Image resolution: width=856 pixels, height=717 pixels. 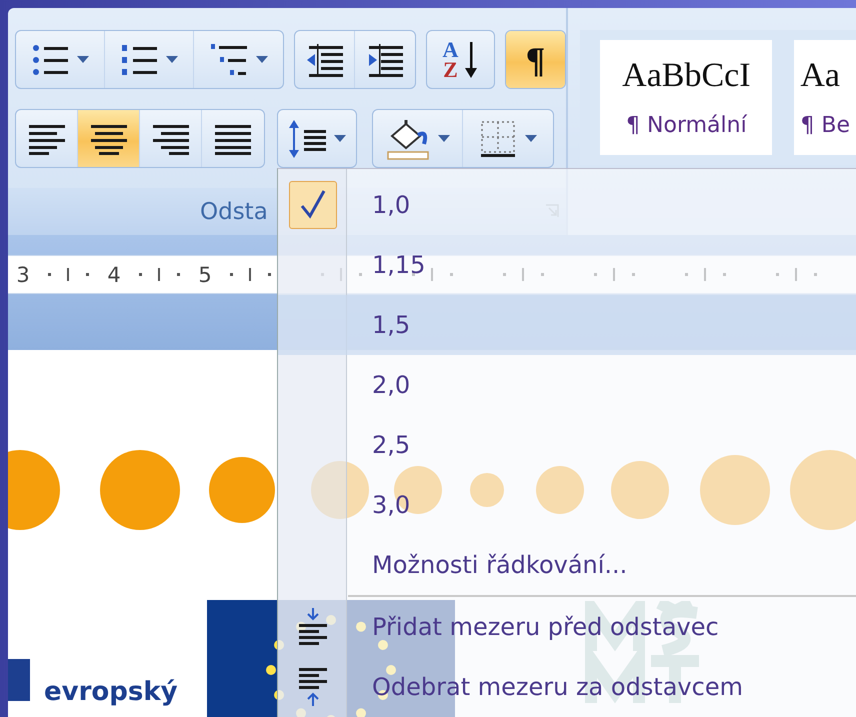 I want to click on show-marks-button: ¶, so click(x=535, y=59).